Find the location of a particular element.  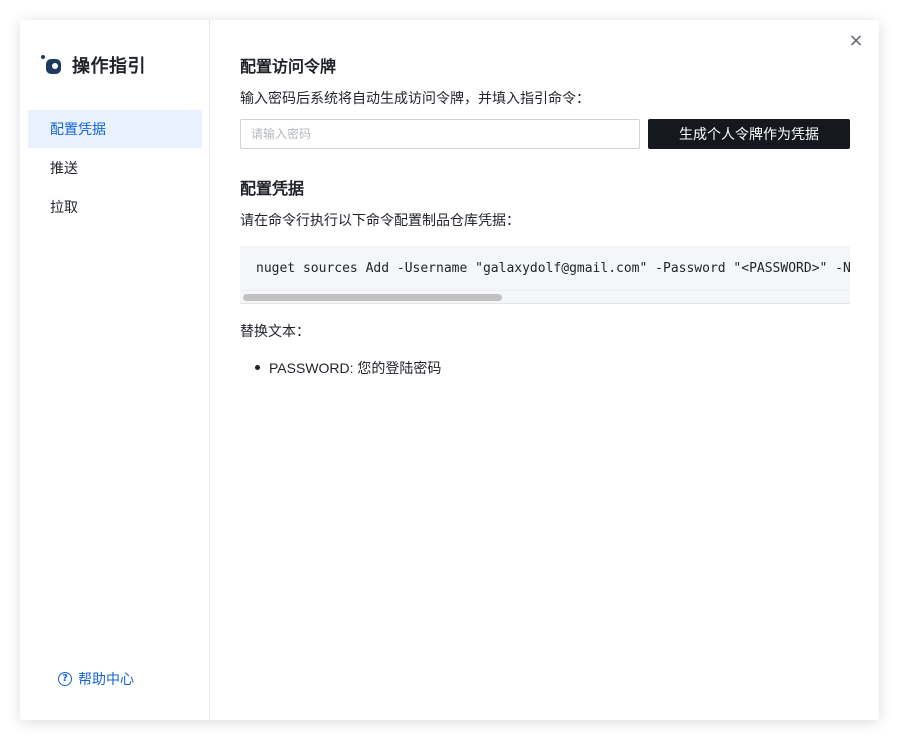

brand: 操作指引 is located at coordinates (93, 65).